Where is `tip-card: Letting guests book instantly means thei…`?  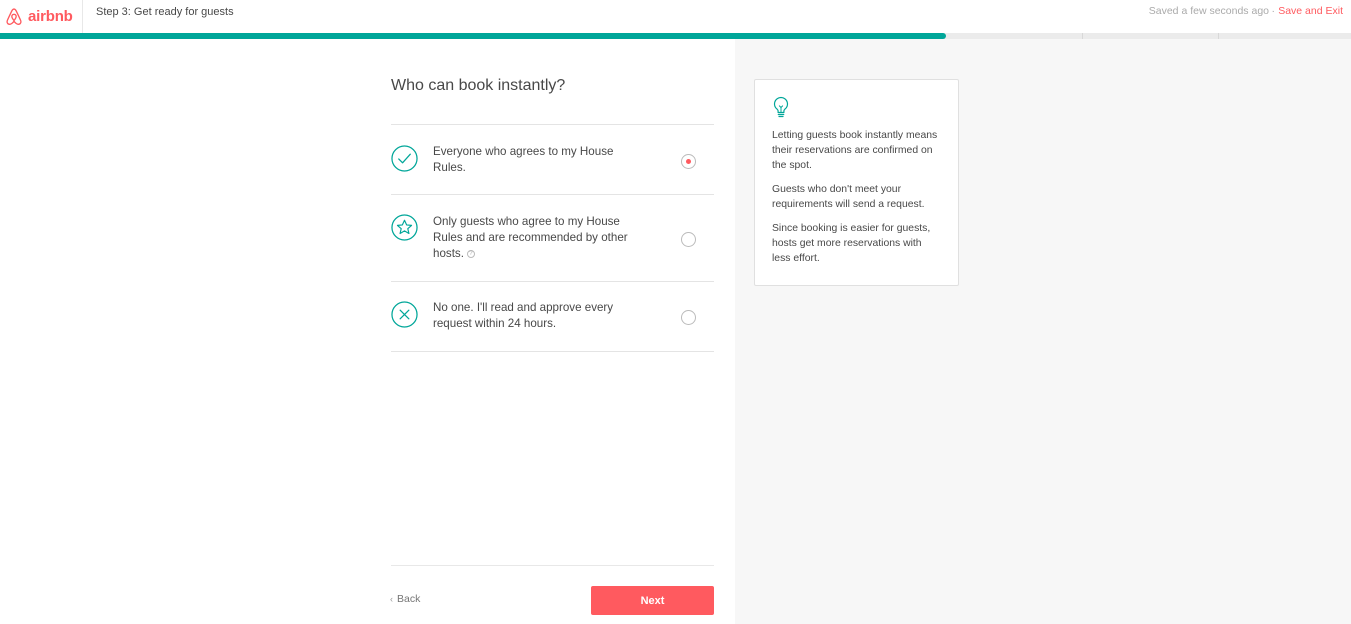 tip-card: Letting guests book instantly means thei… is located at coordinates (856, 182).